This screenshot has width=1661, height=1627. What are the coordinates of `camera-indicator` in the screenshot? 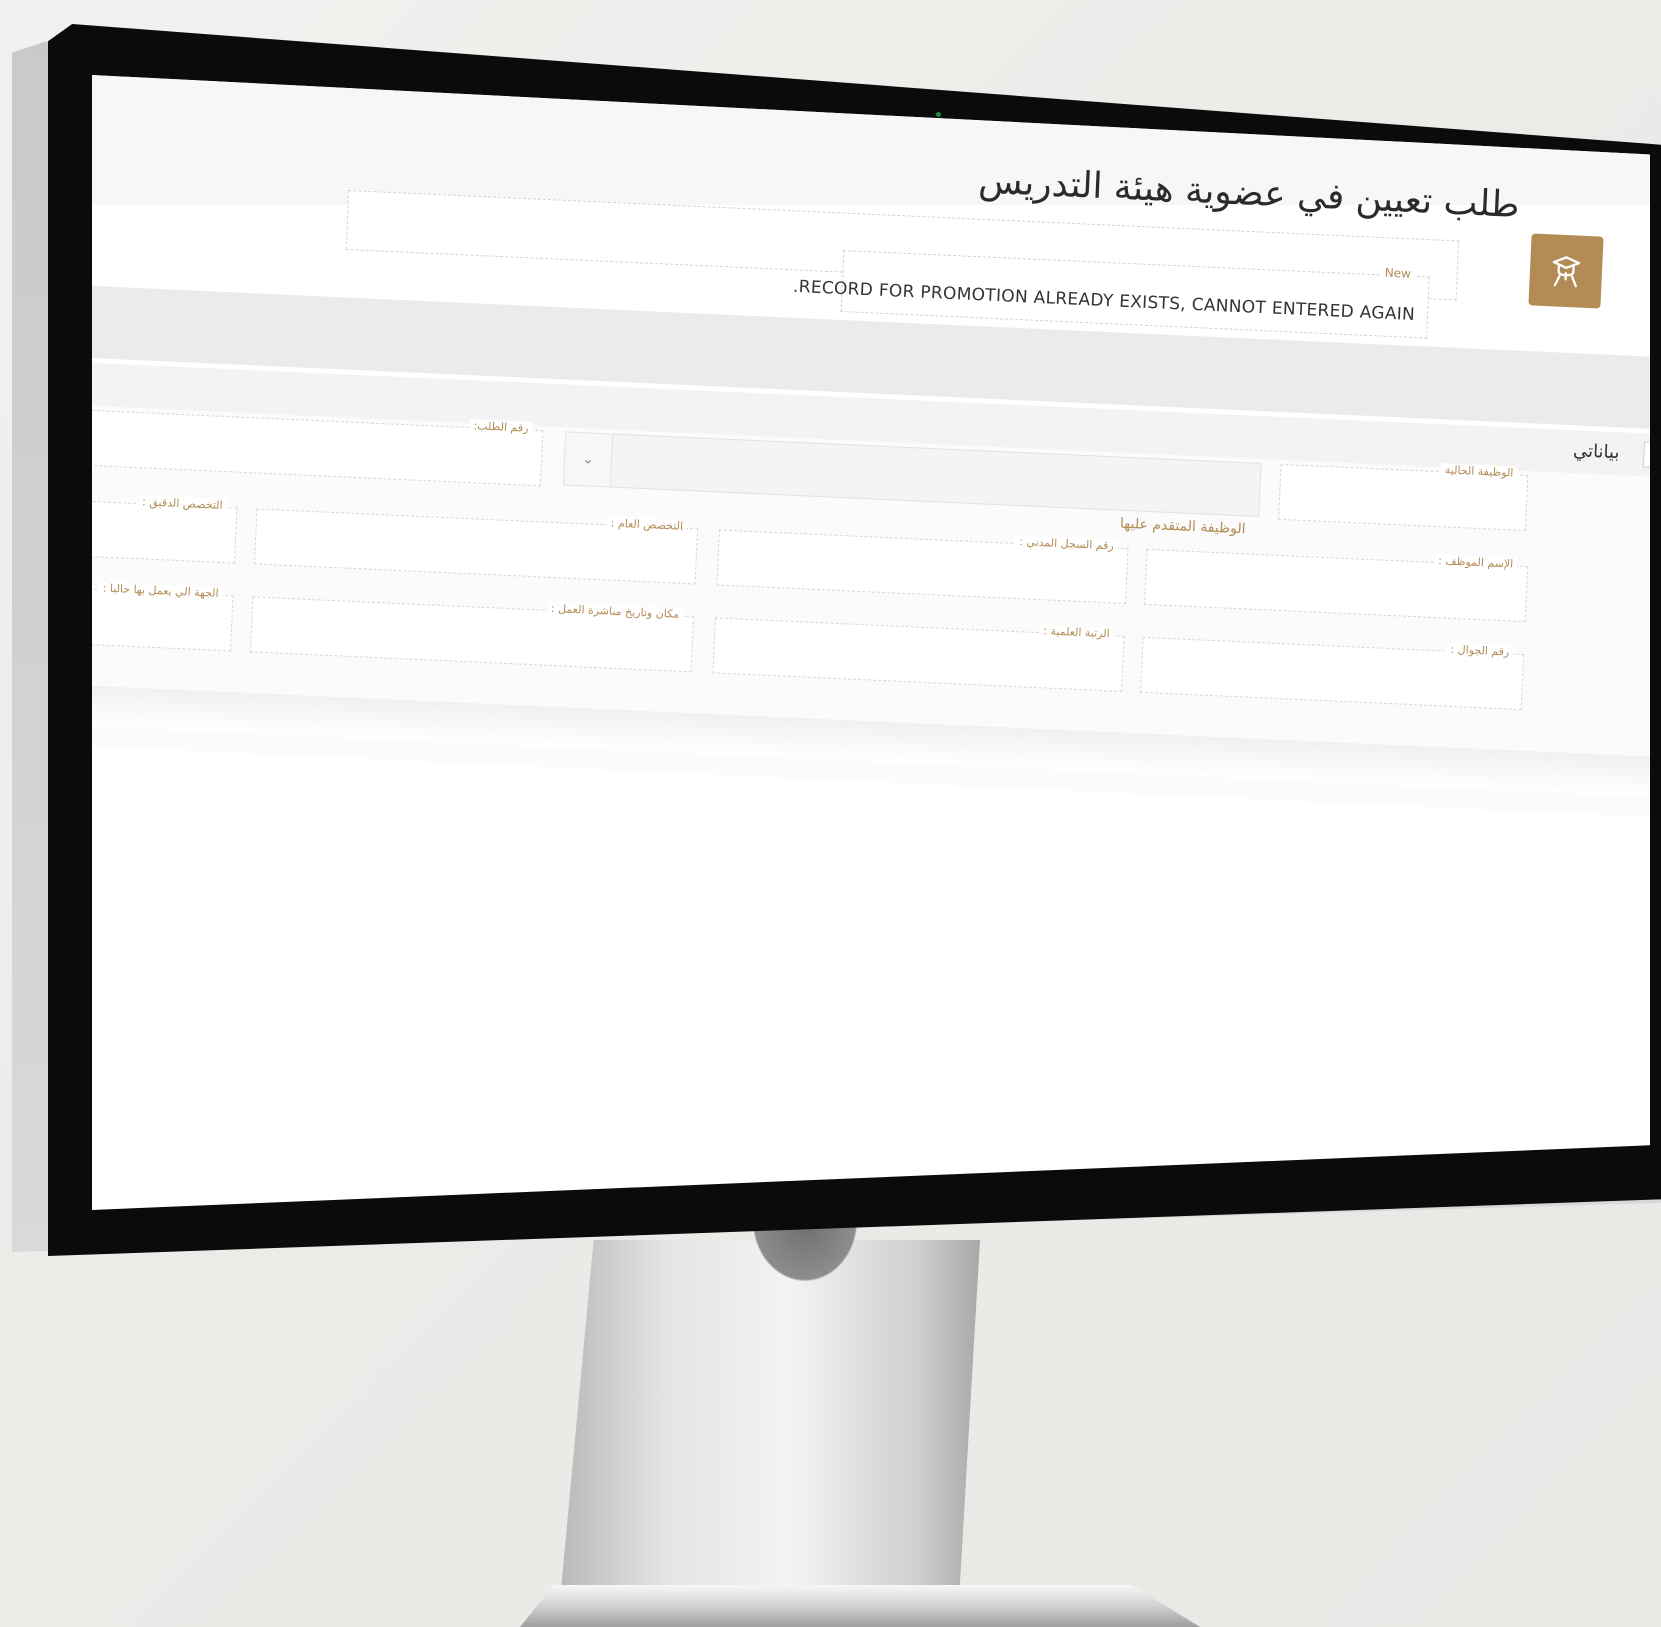 It's located at (938, 114).